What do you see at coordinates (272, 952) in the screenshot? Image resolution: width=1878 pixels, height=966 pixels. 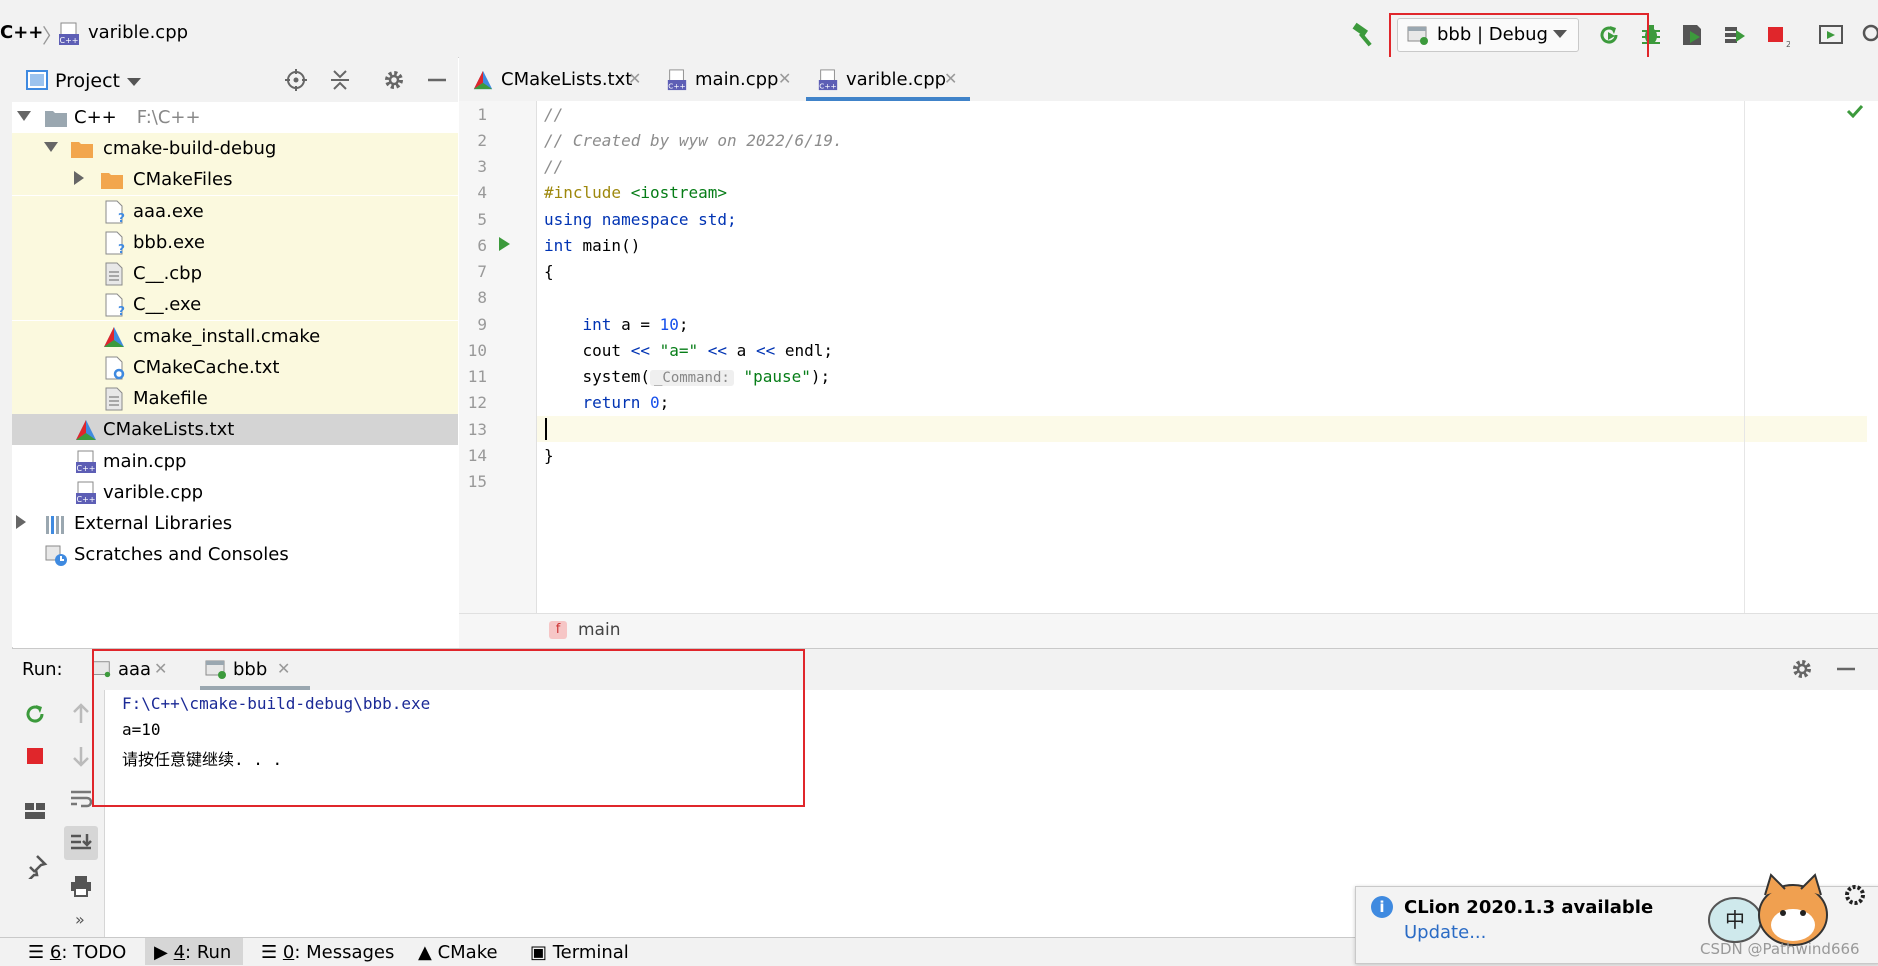 I see `messages-icon: ☰` at bounding box center [272, 952].